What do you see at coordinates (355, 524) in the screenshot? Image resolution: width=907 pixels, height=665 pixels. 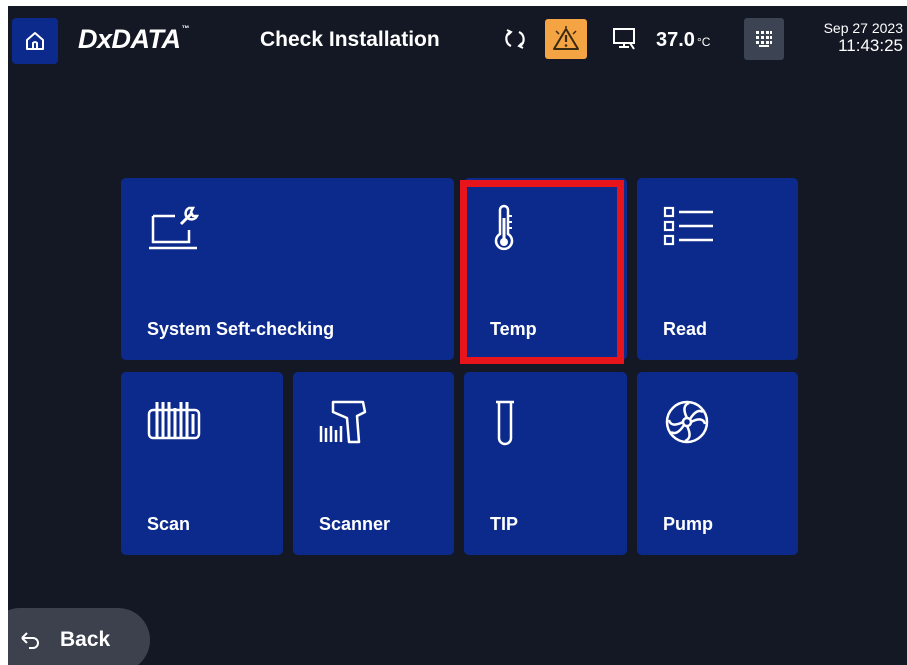 I see `tile-label: Scanner` at bounding box center [355, 524].